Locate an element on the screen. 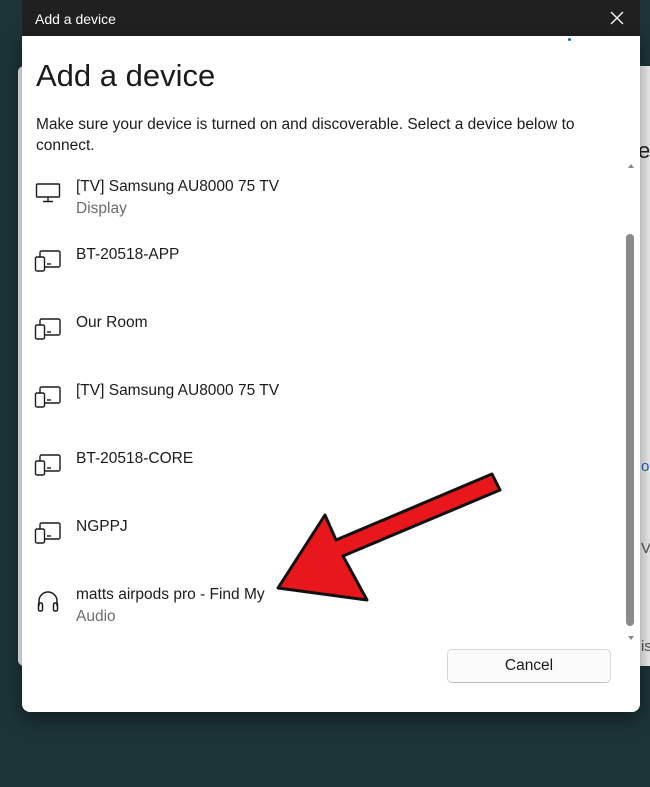 The image size is (650, 787). device-name: matts airpods pro - Find My is located at coordinates (170, 594).